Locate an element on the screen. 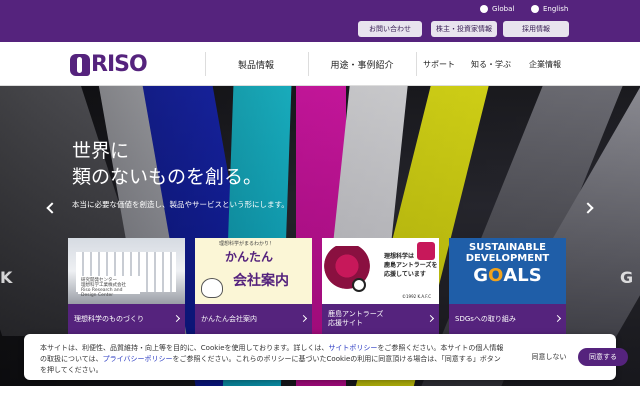 The width and height of the screenshot is (640, 400). hero-subline: 本当に必要な価値を創造し、製品やサービスという形にします。 is located at coordinates (180, 204).